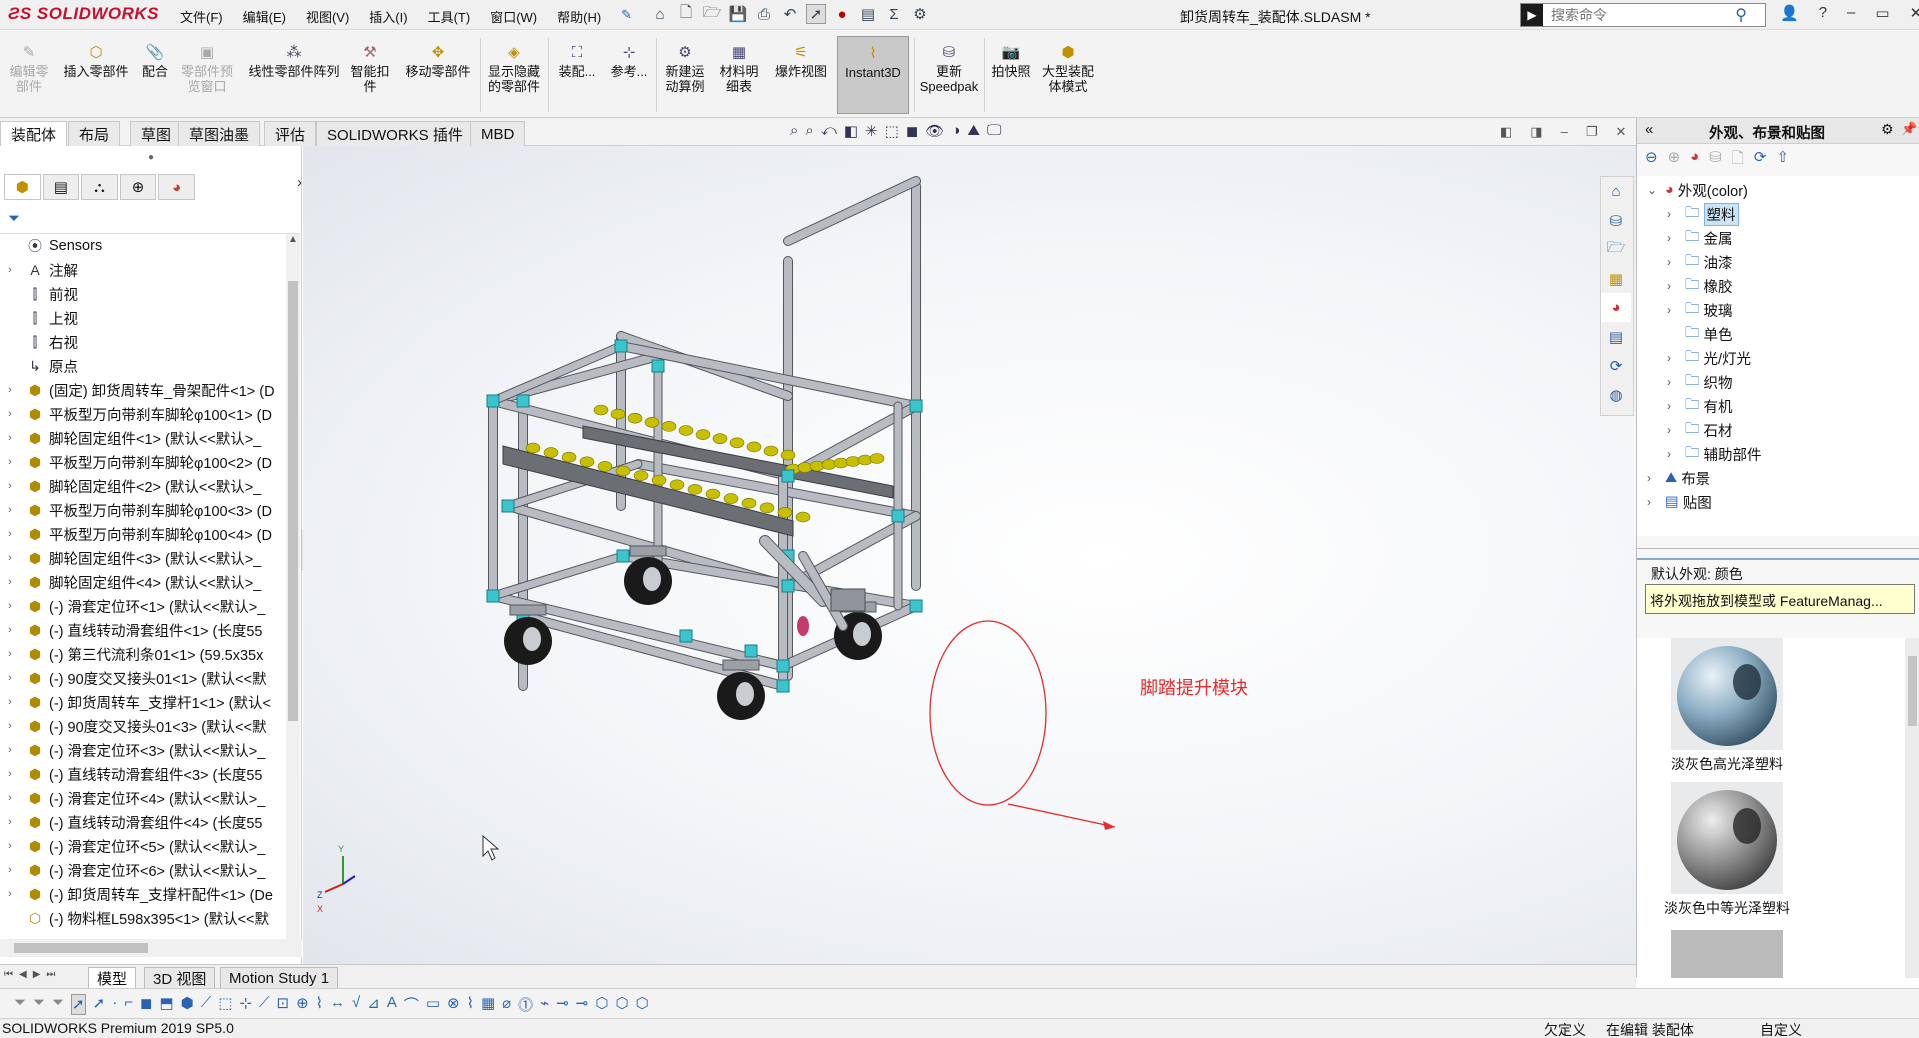 This screenshot has width=1919, height=1038. I want to click on status-units: 自定义, so click(1781, 1029).